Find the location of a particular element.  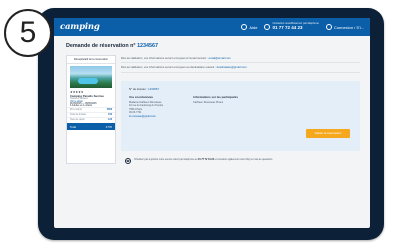

price-row-value: 450€ is located at coordinates (109, 110).